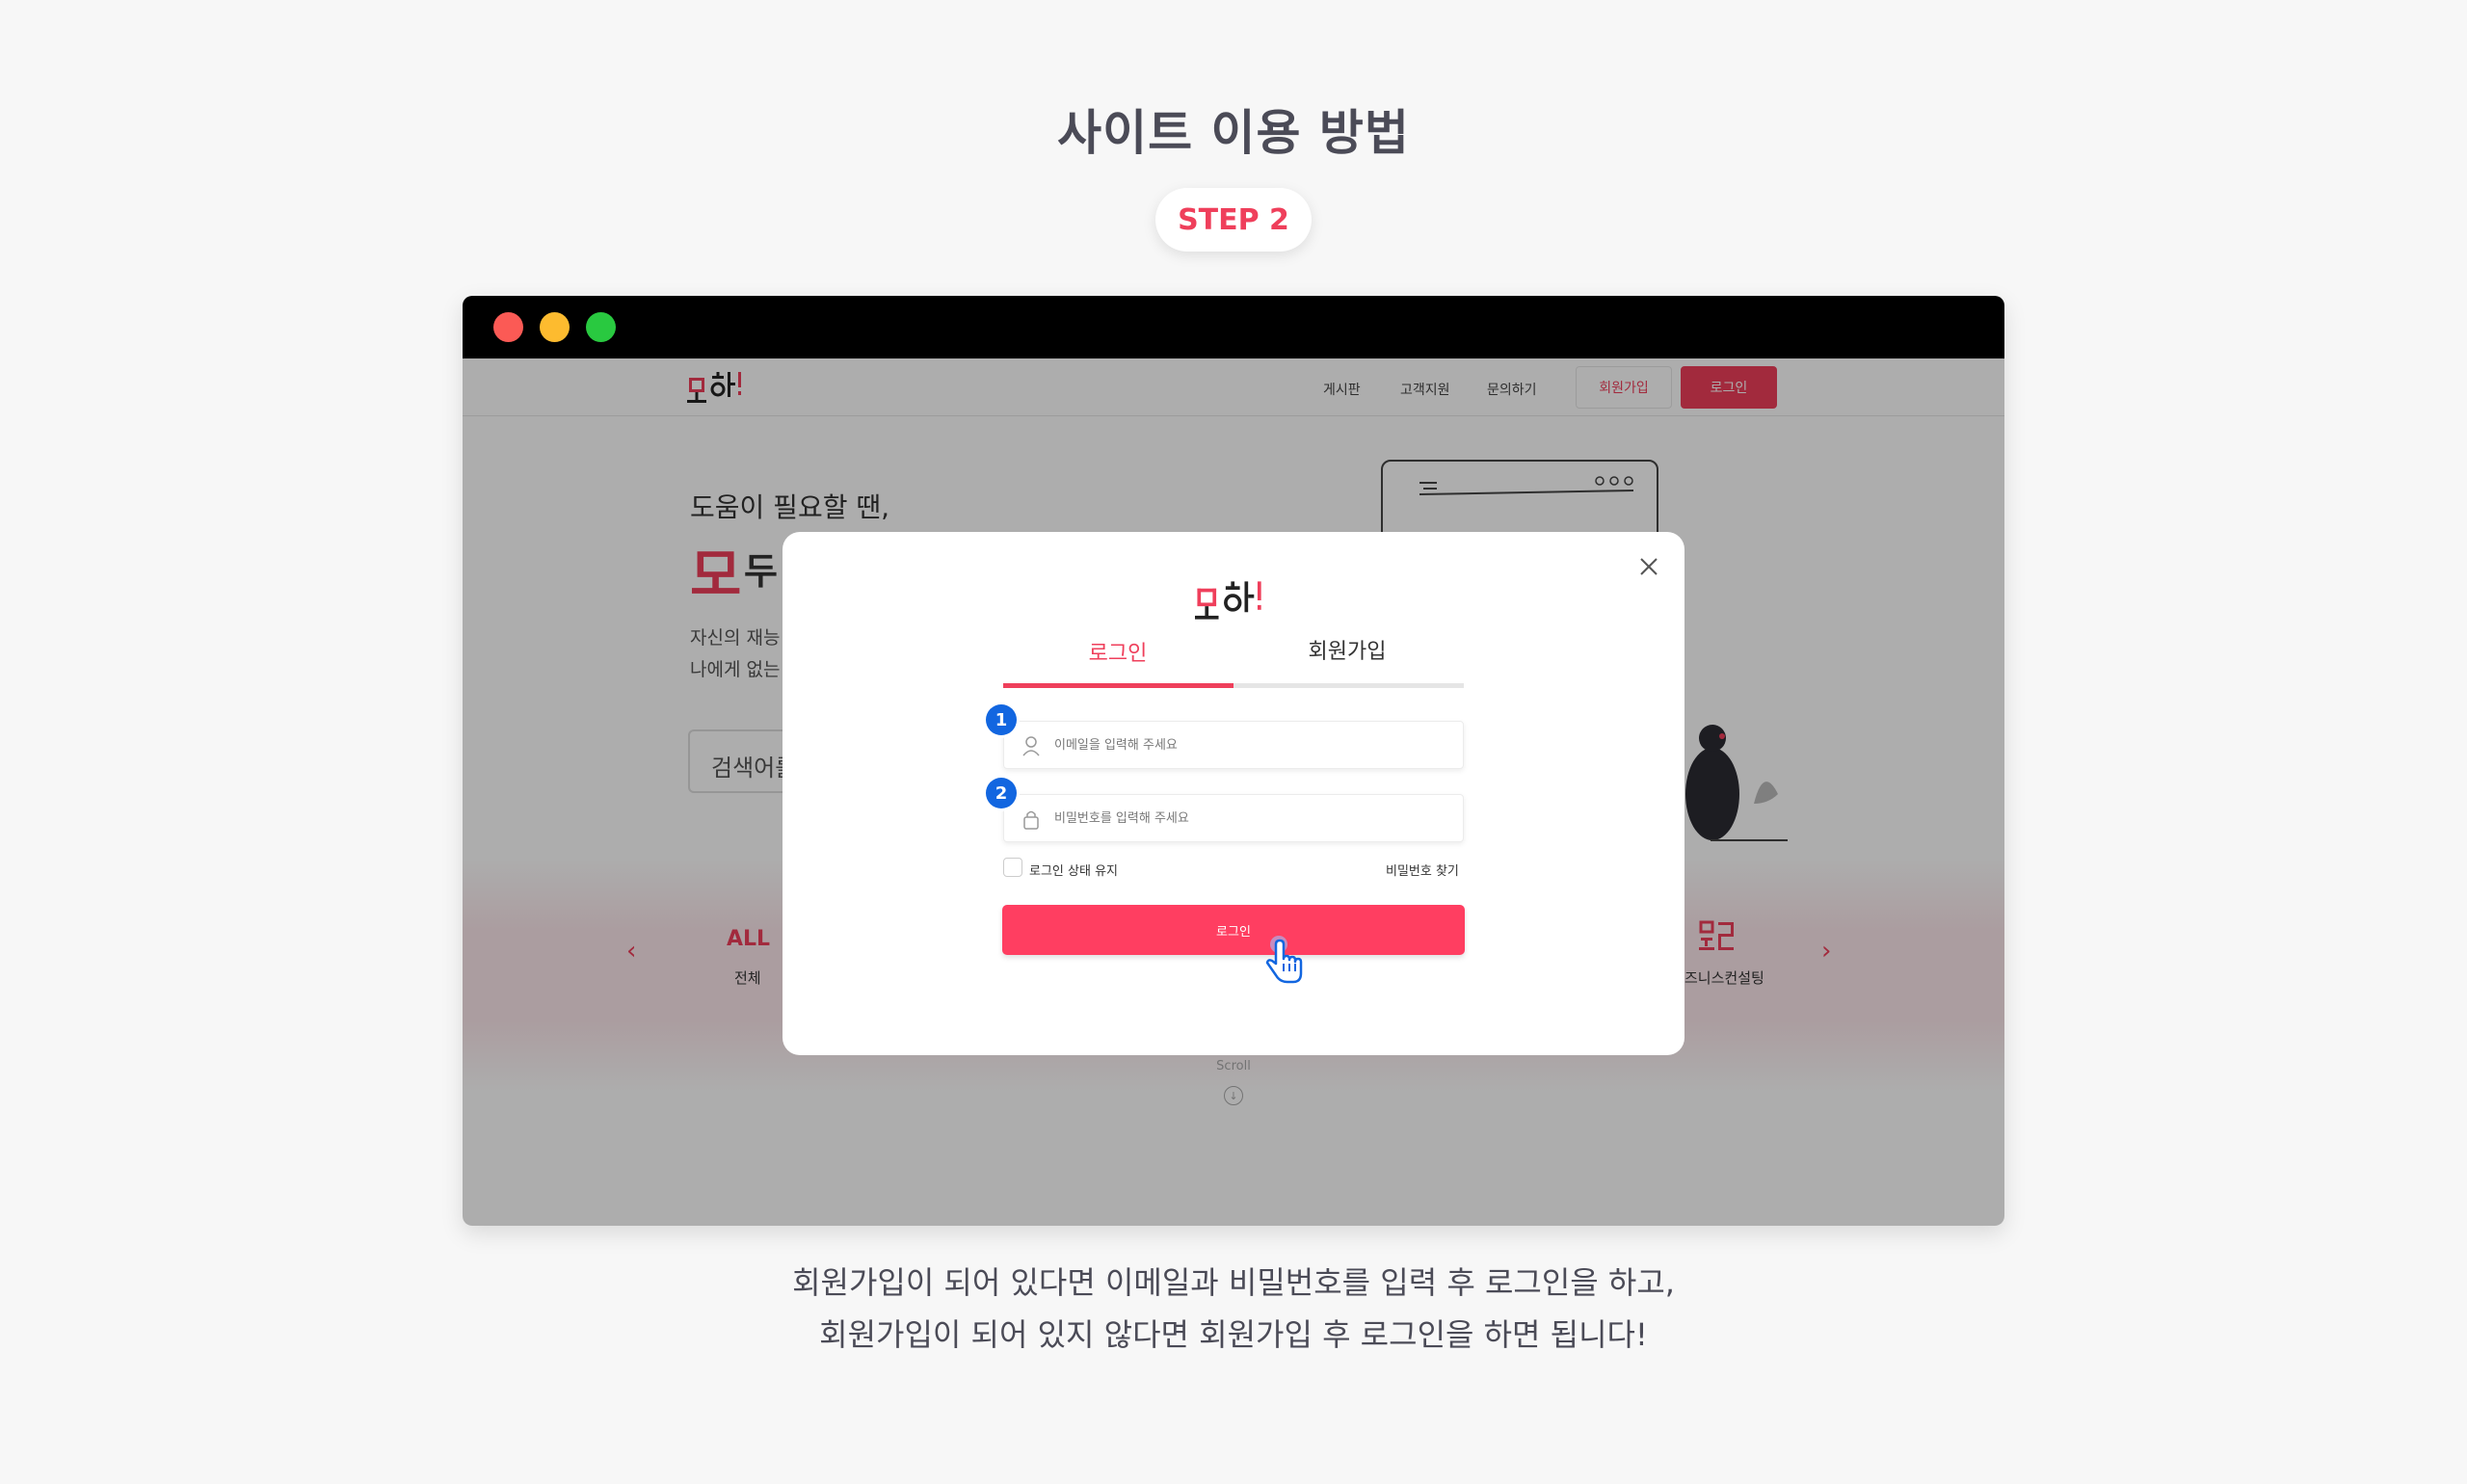 The width and height of the screenshot is (2467, 1484). What do you see at coordinates (1228, 600) in the screenshot?
I see `modal-logo` at bounding box center [1228, 600].